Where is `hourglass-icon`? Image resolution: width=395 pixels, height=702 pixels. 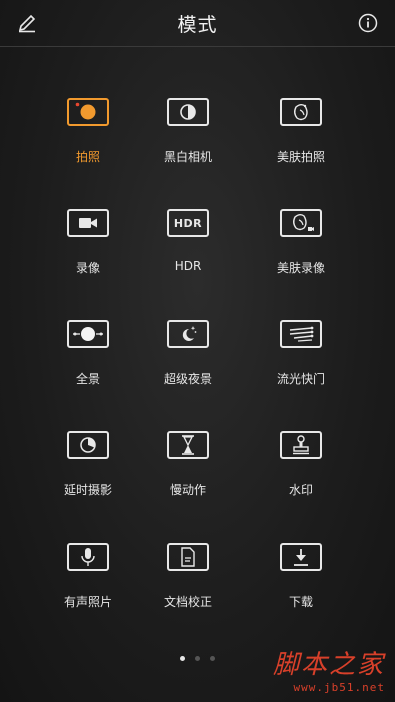
hourglass-icon is located at coordinates (188, 445).